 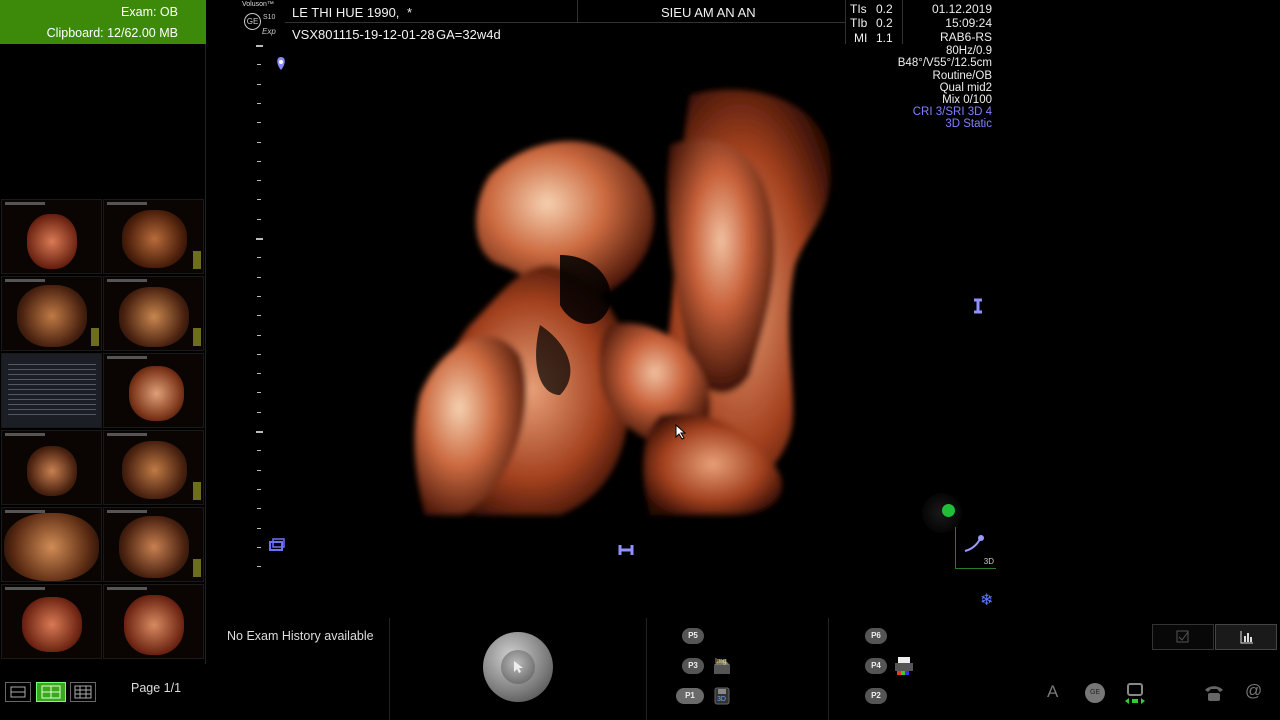 I want to click on voluson-logo: Voluson™ GE S10 Exp, so click(x=261, y=20).